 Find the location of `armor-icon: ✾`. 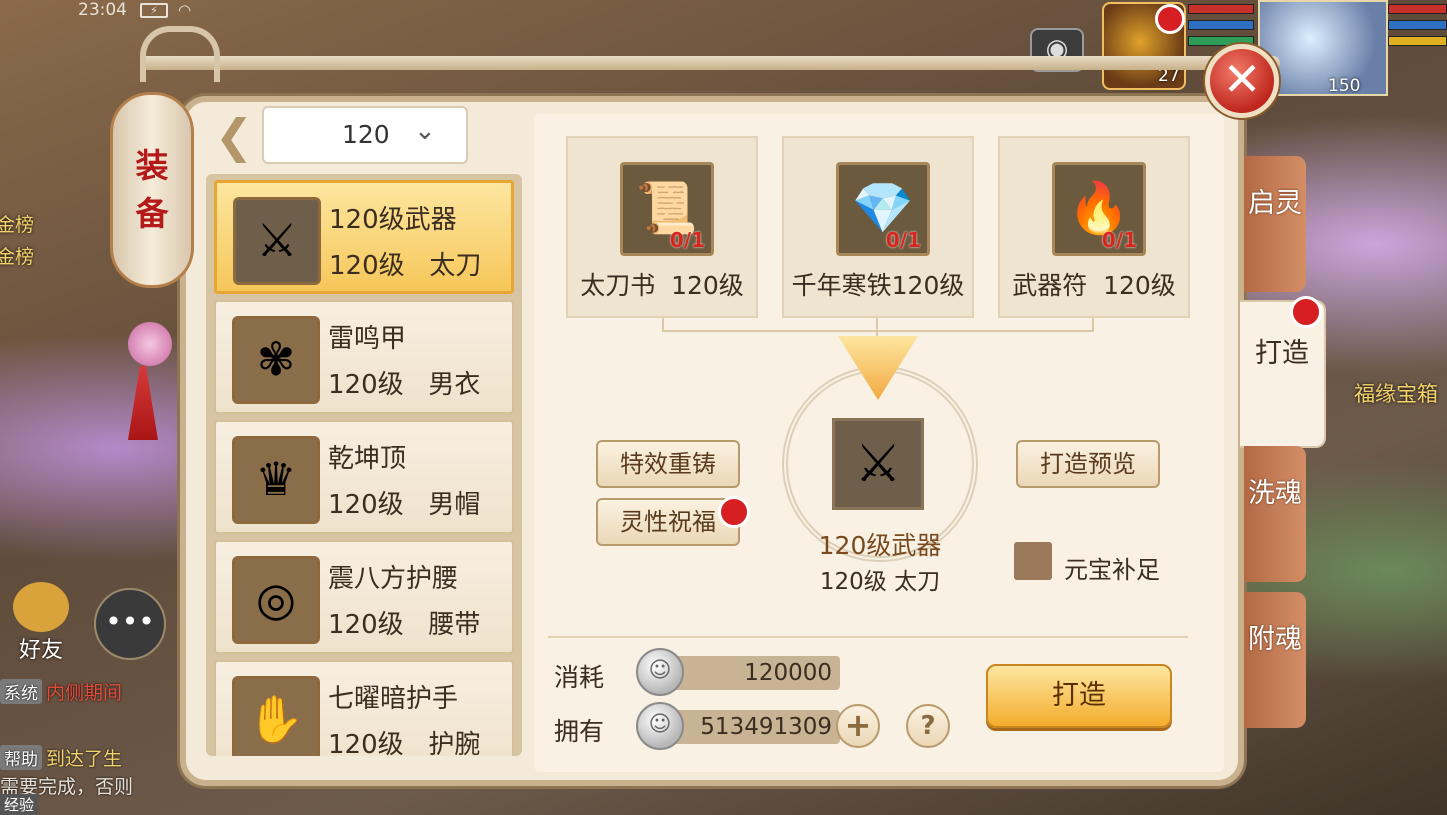

armor-icon: ✾ is located at coordinates (276, 360).